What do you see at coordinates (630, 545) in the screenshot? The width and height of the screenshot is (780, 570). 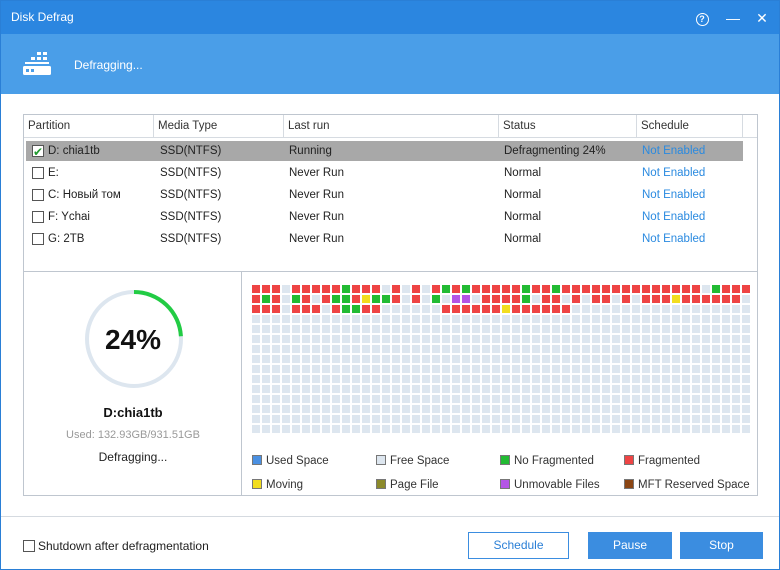 I see `pause-button: Pause` at bounding box center [630, 545].